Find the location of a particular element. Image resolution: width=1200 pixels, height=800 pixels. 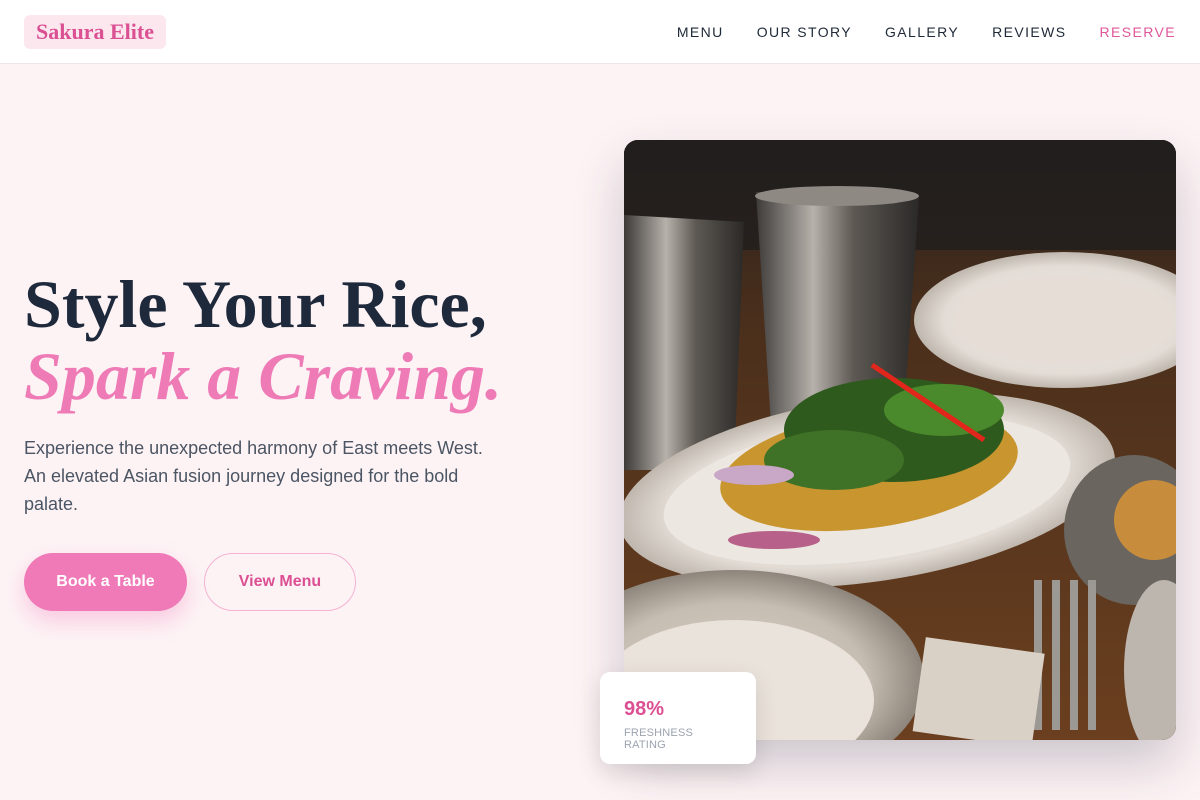

main-nav: MENU OUR STORY GALLERY REVIEWS RESERVE is located at coordinates (926, 32).